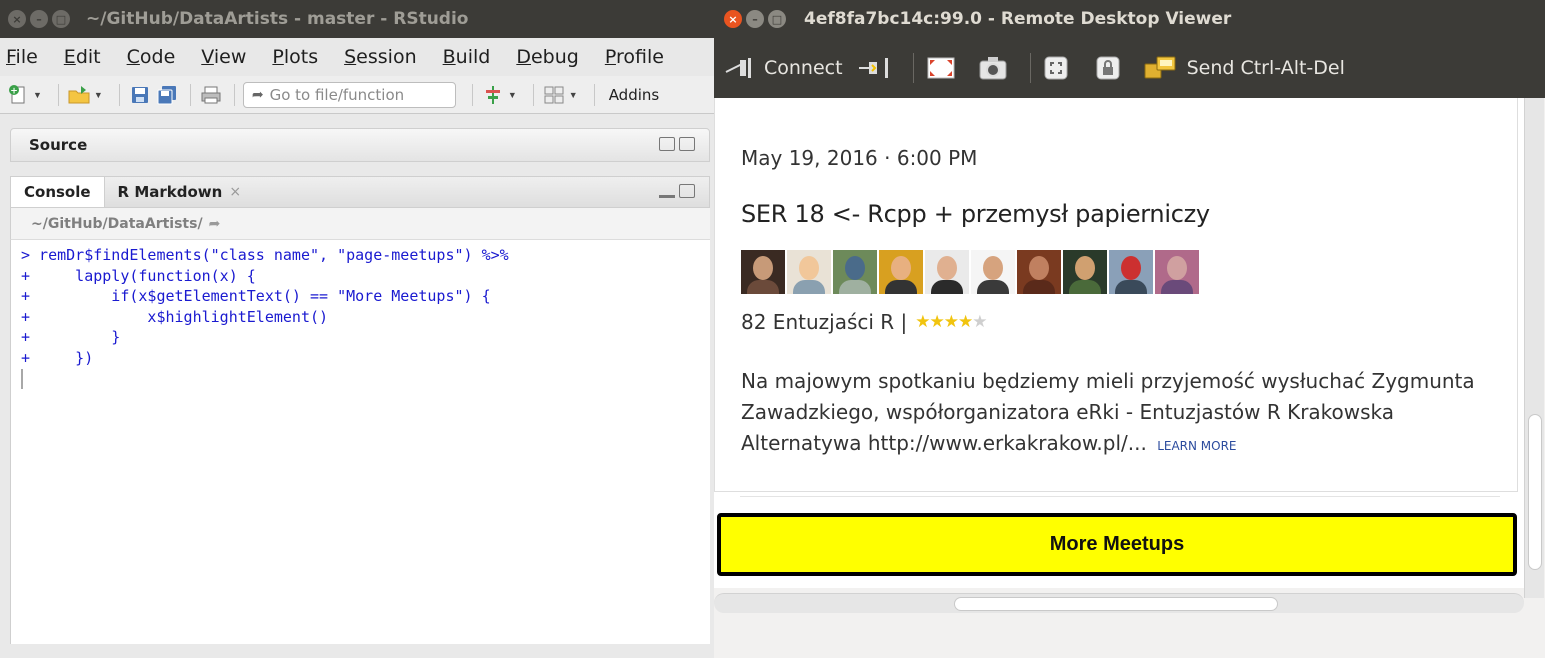 Image resolution: width=1545 pixels, height=658 pixels. Describe the element at coordinates (180, 192) in the screenshot. I see `tab-r-markdown: R Markdown ×` at that location.